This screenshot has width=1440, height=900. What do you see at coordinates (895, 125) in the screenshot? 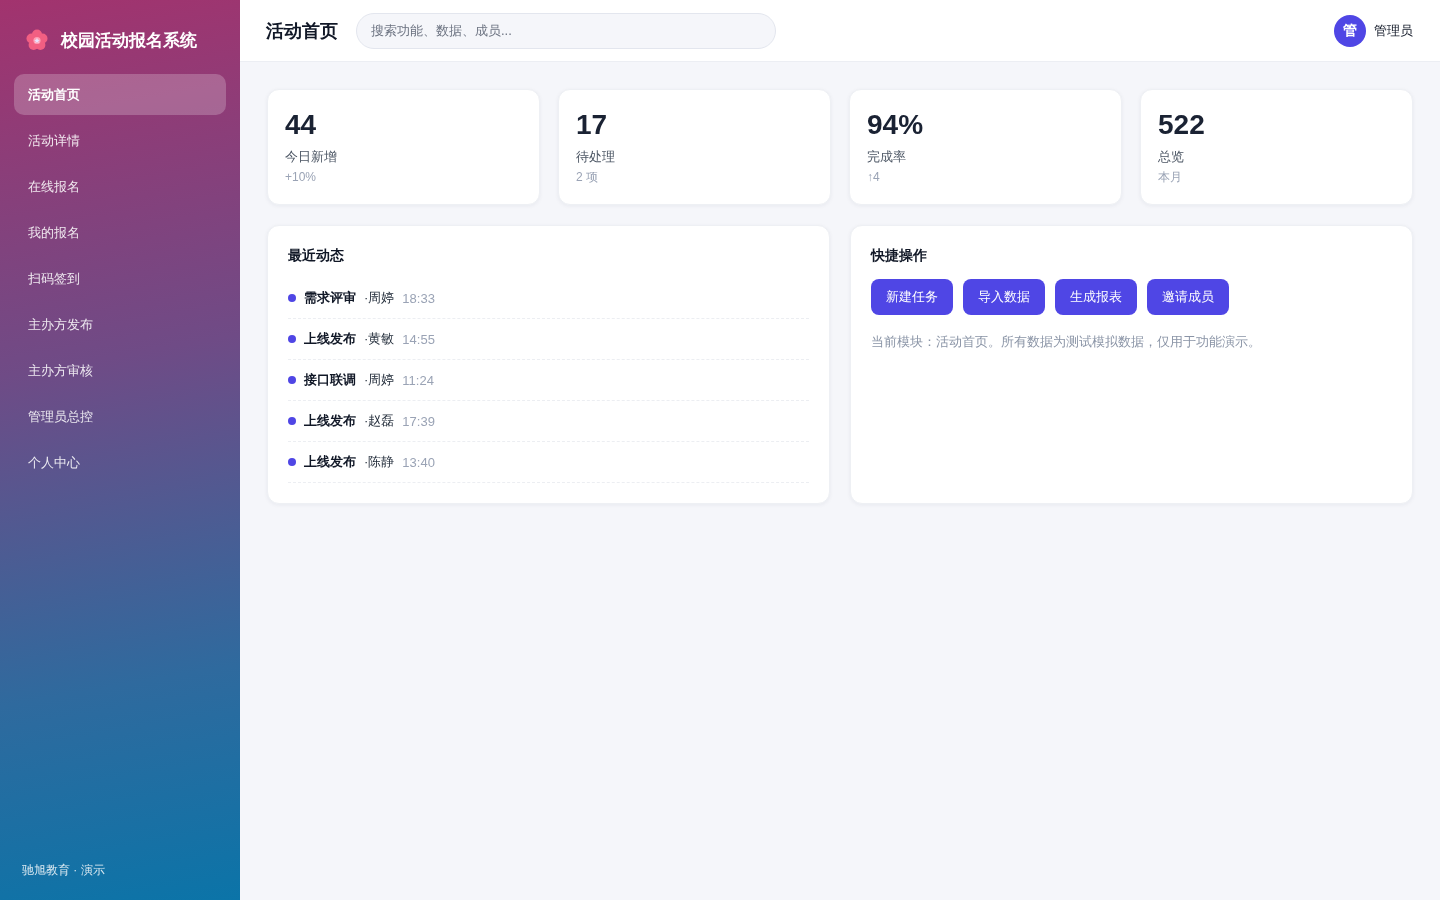
I see `stat-value: 94%` at bounding box center [895, 125].